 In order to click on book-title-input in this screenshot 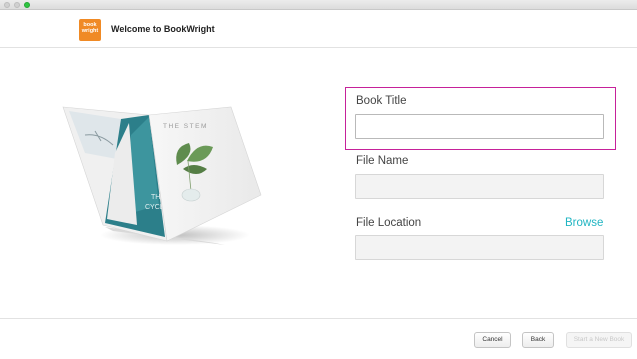, I will do `click(479, 126)`.